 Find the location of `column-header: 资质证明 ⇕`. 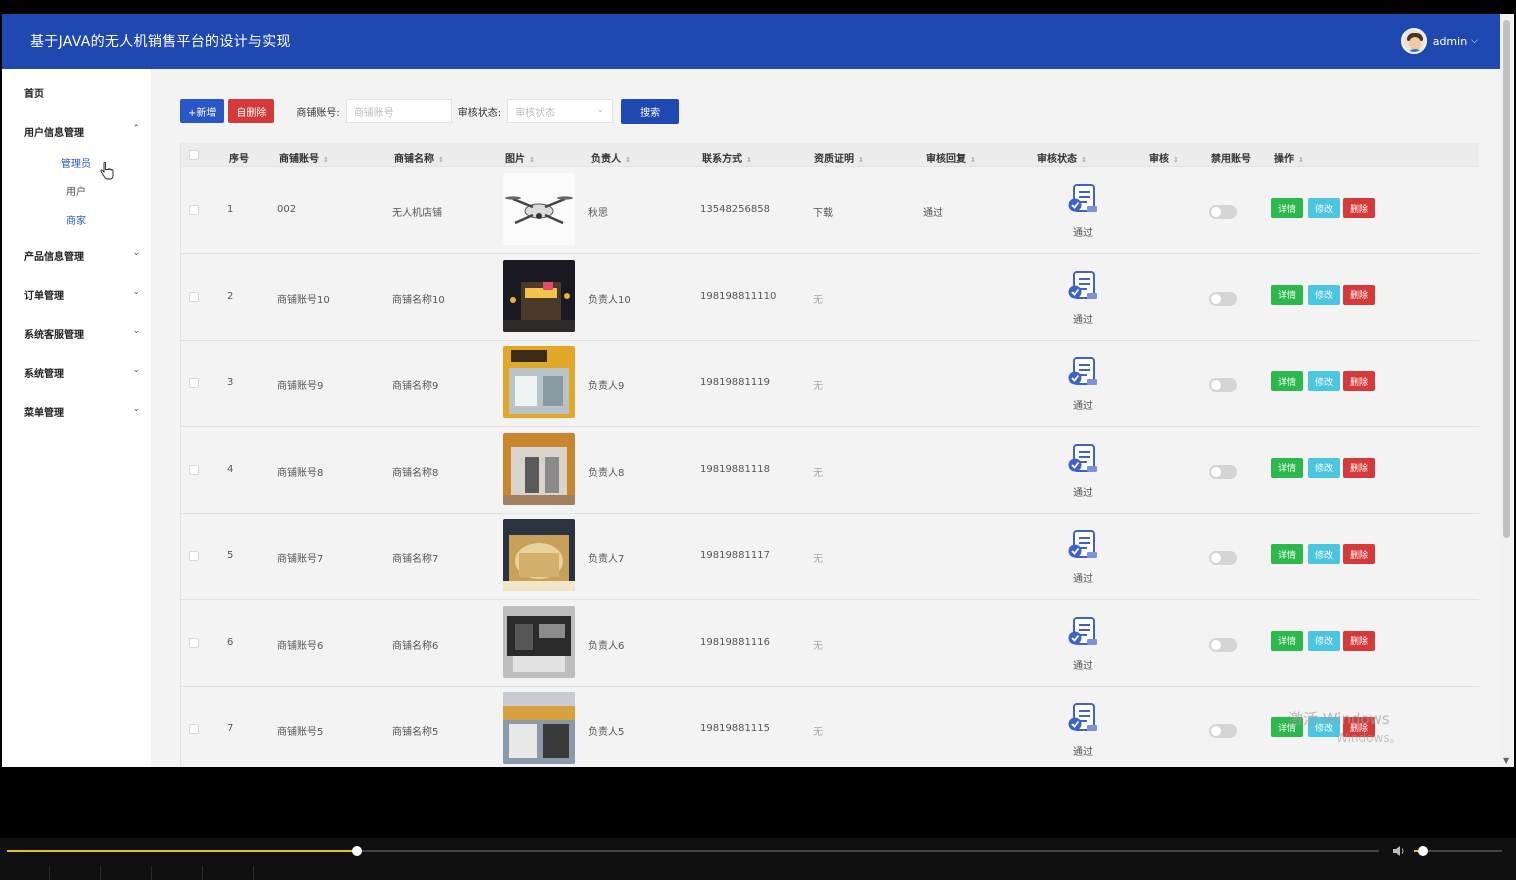

column-header: 资质证明 ⇕ is located at coordinates (839, 157).